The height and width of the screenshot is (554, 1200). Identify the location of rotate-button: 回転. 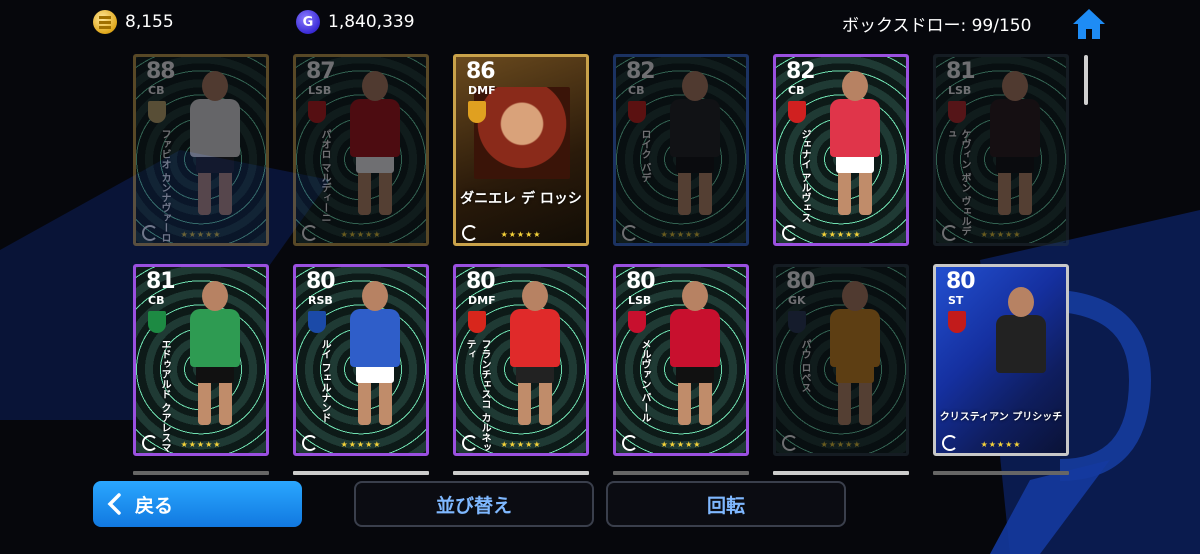
(726, 504).